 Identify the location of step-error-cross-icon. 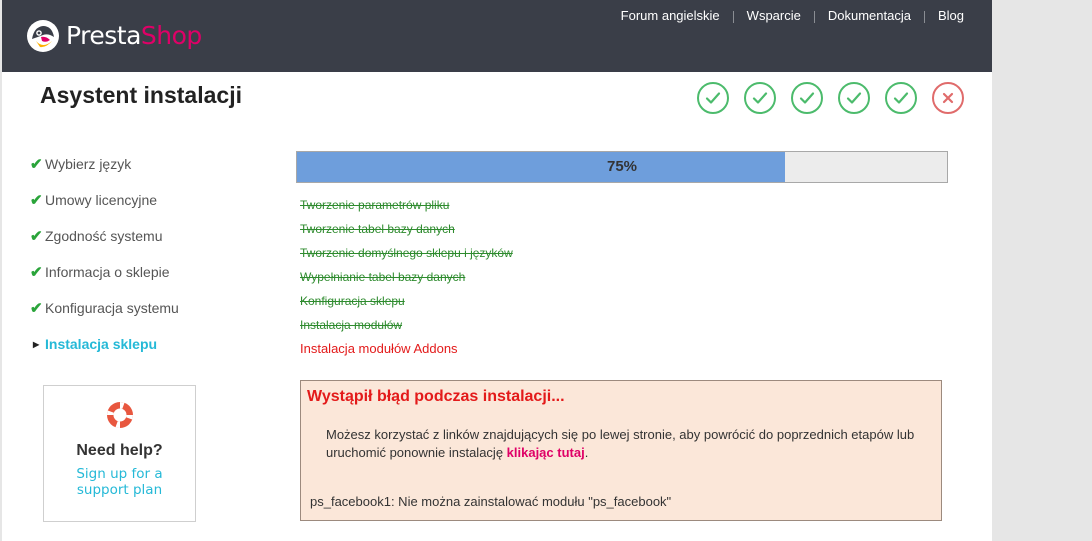
(948, 98).